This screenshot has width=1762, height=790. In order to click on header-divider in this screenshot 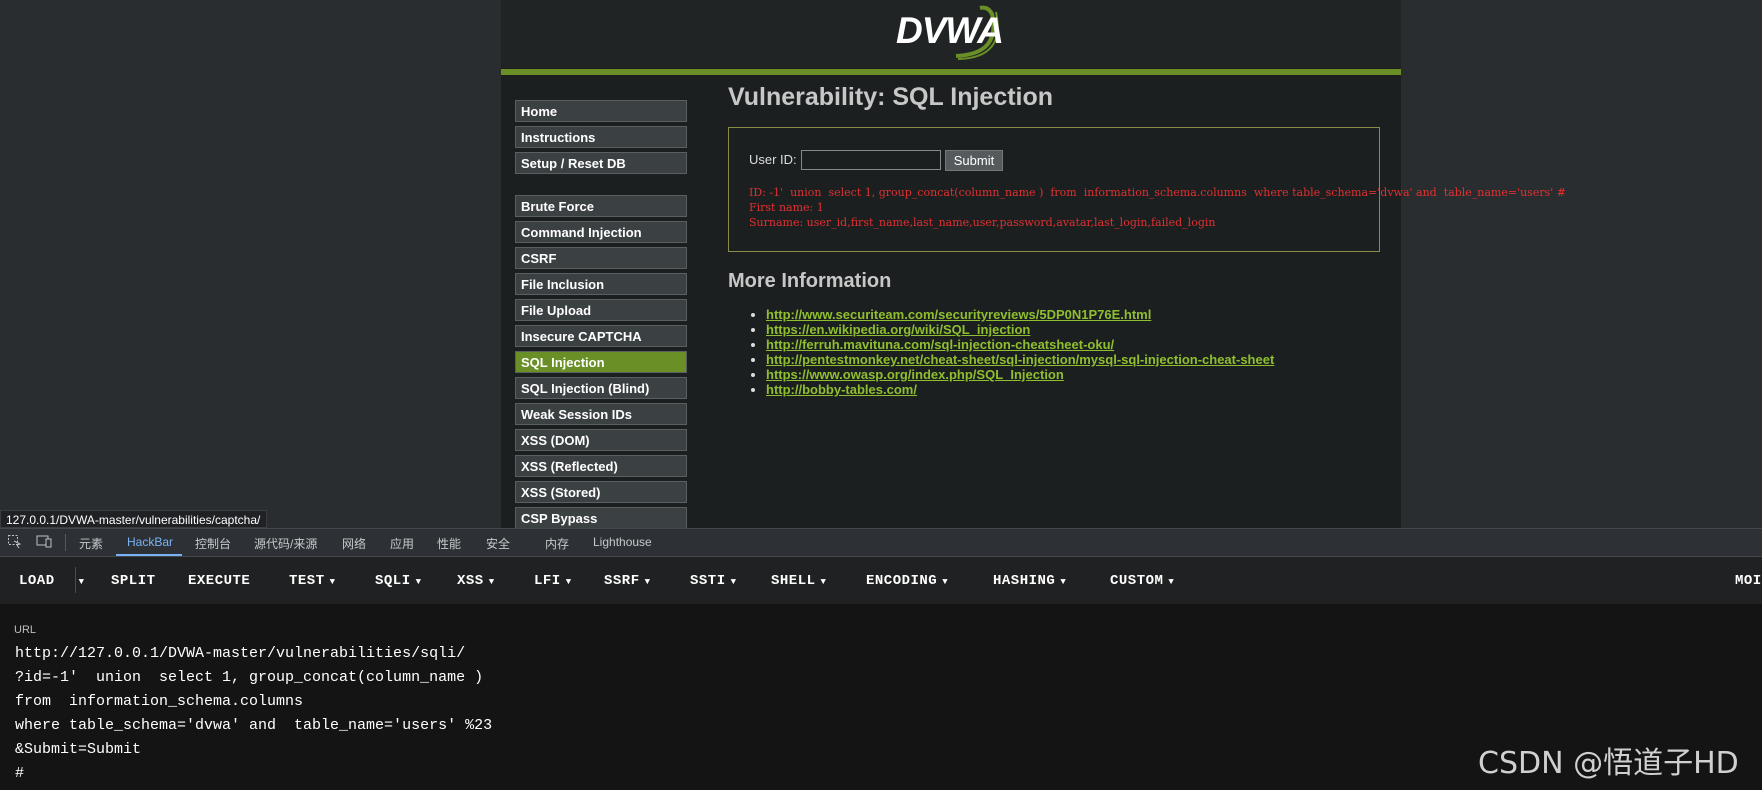, I will do `click(951, 72)`.